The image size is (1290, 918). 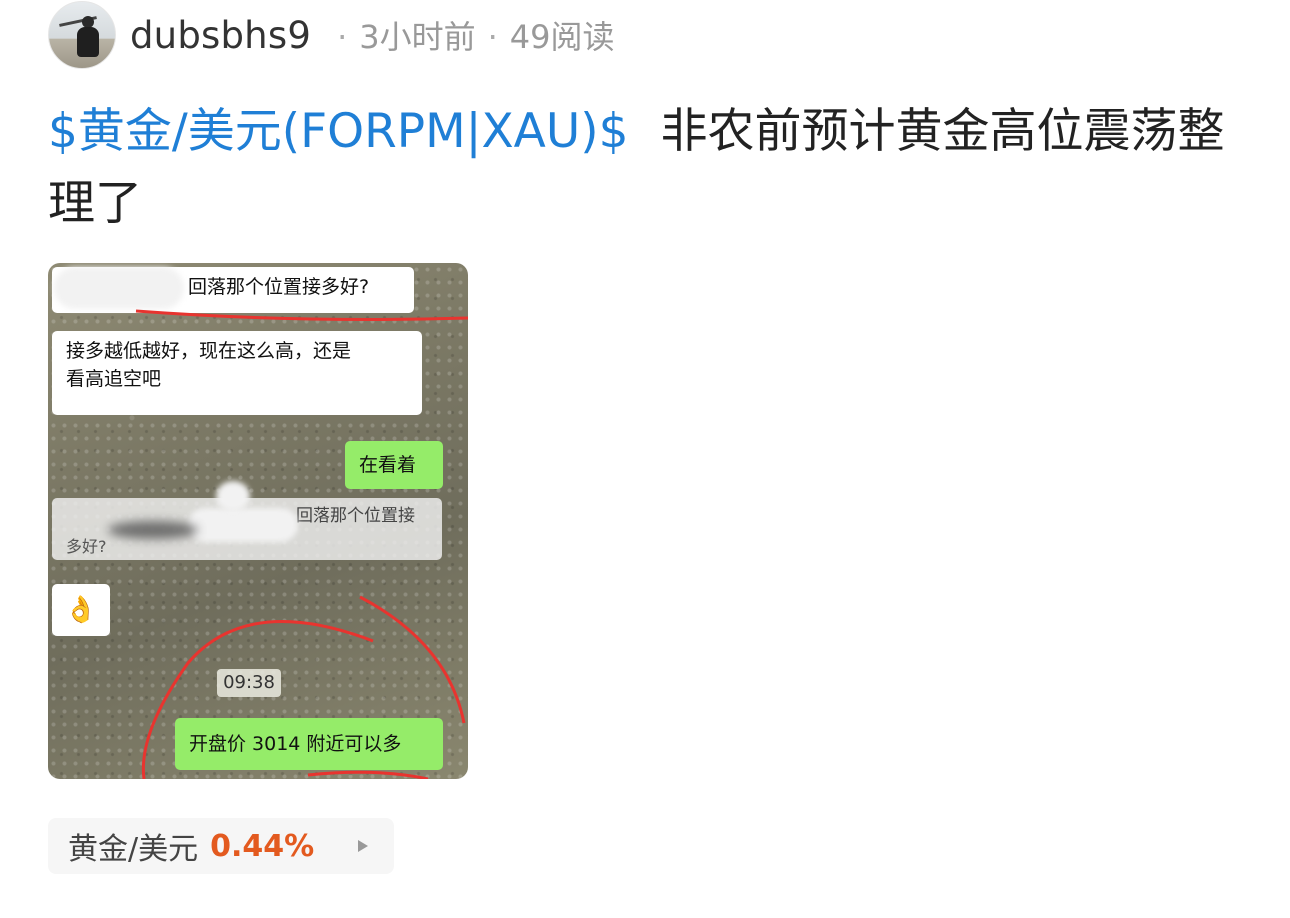 I want to click on username: dubsbhs9, so click(x=220, y=35).